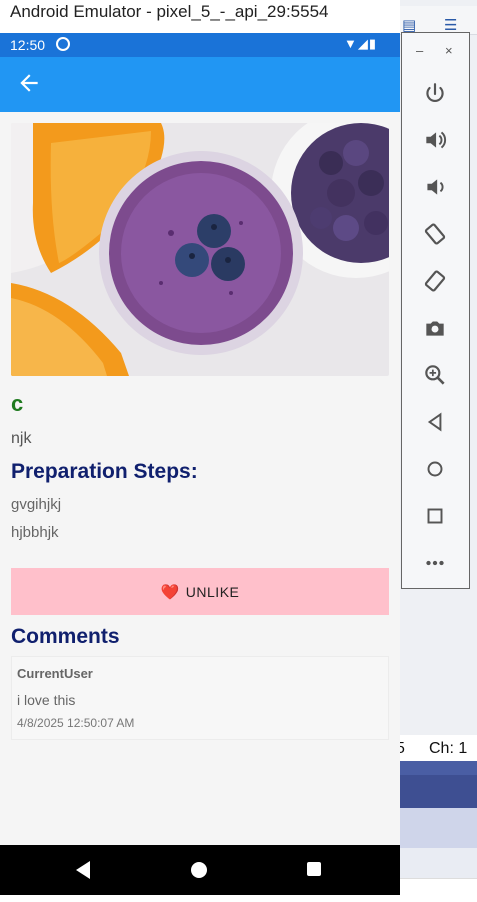 Image resolution: width=477 pixels, height=902 pixels. What do you see at coordinates (419, 50) in the screenshot?
I see `minimize-button: –` at bounding box center [419, 50].